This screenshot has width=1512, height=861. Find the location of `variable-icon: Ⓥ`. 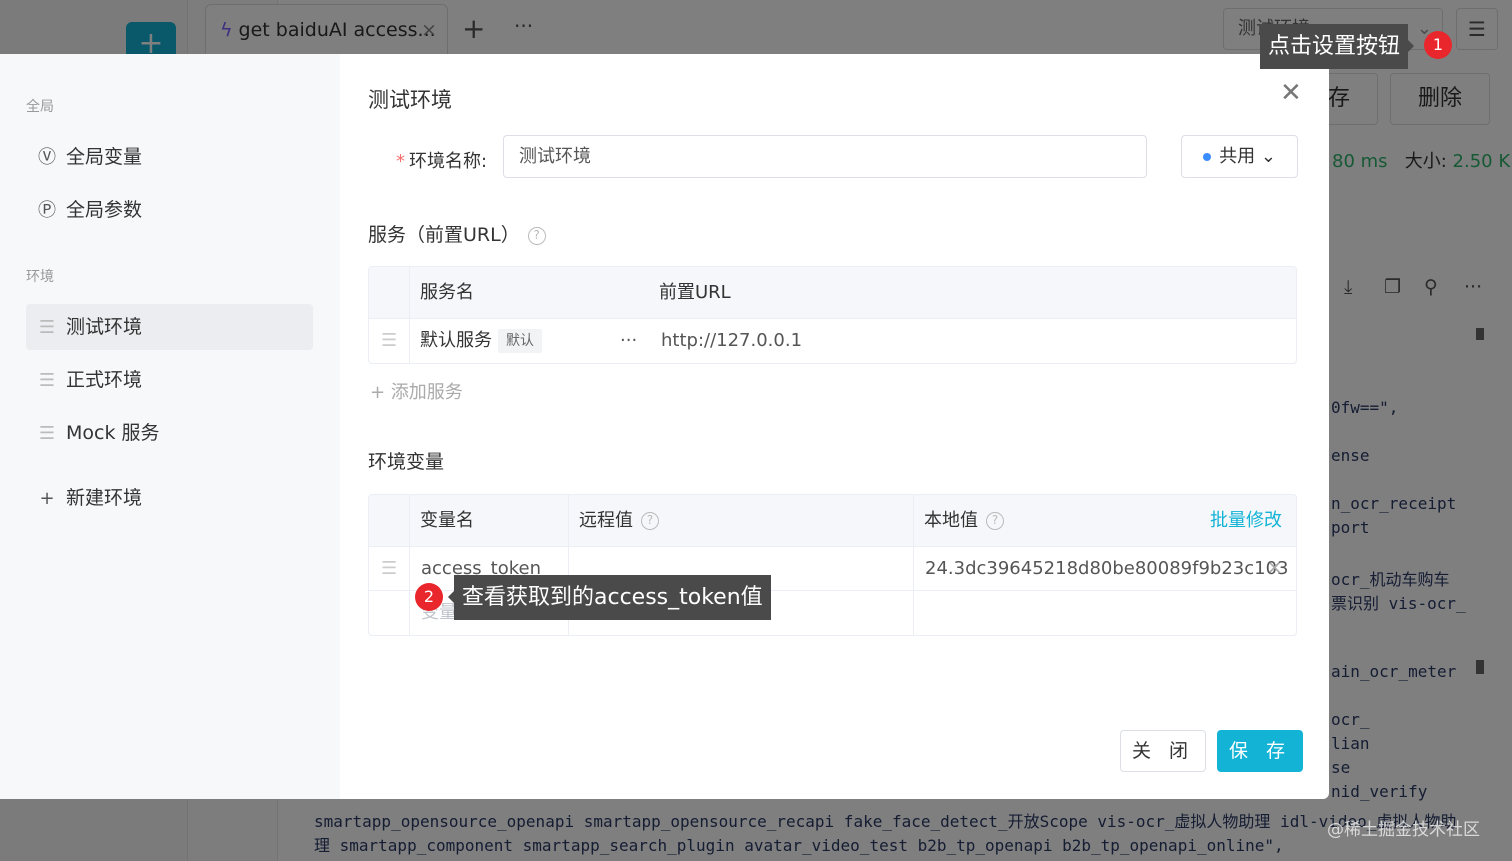

variable-icon: Ⓥ is located at coordinates (47, 157).